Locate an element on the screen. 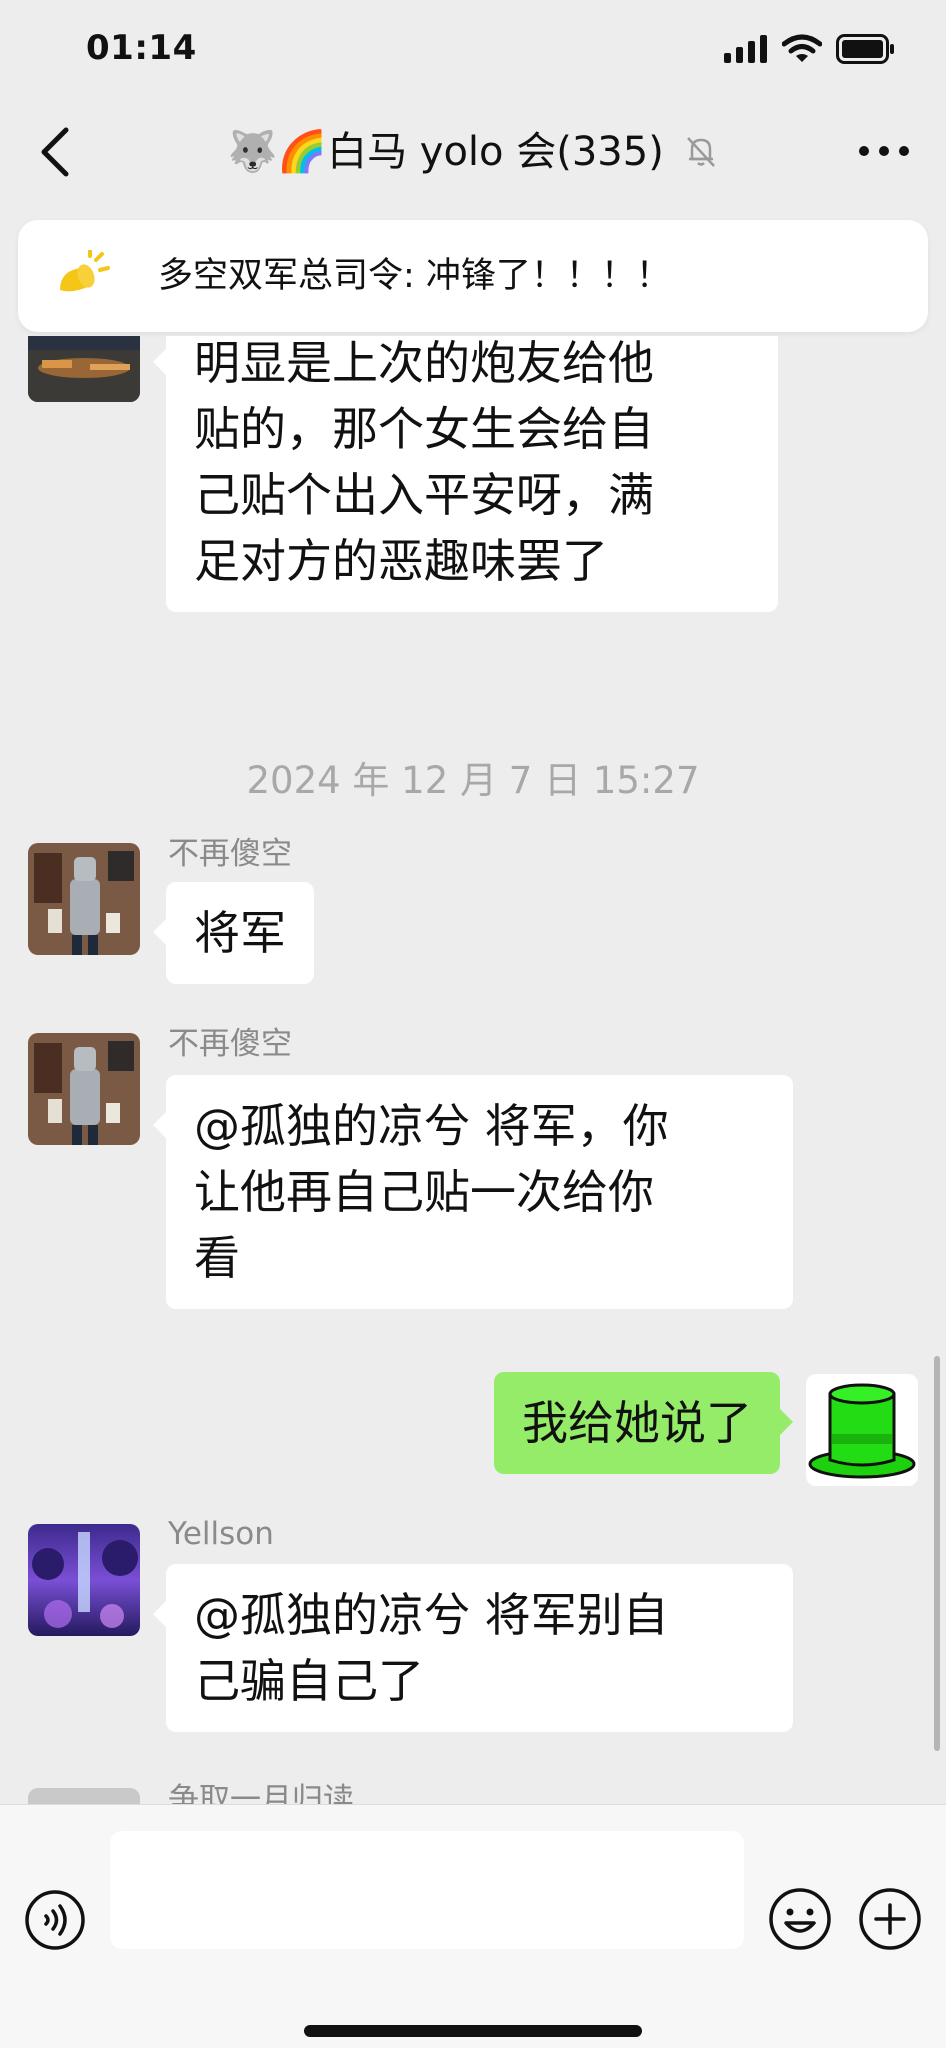 This screenshot has height=2048, width=946. pinned-announcement: 多空双军总司令: 冲锋了！！！！ is located at coordinates (473, 276).